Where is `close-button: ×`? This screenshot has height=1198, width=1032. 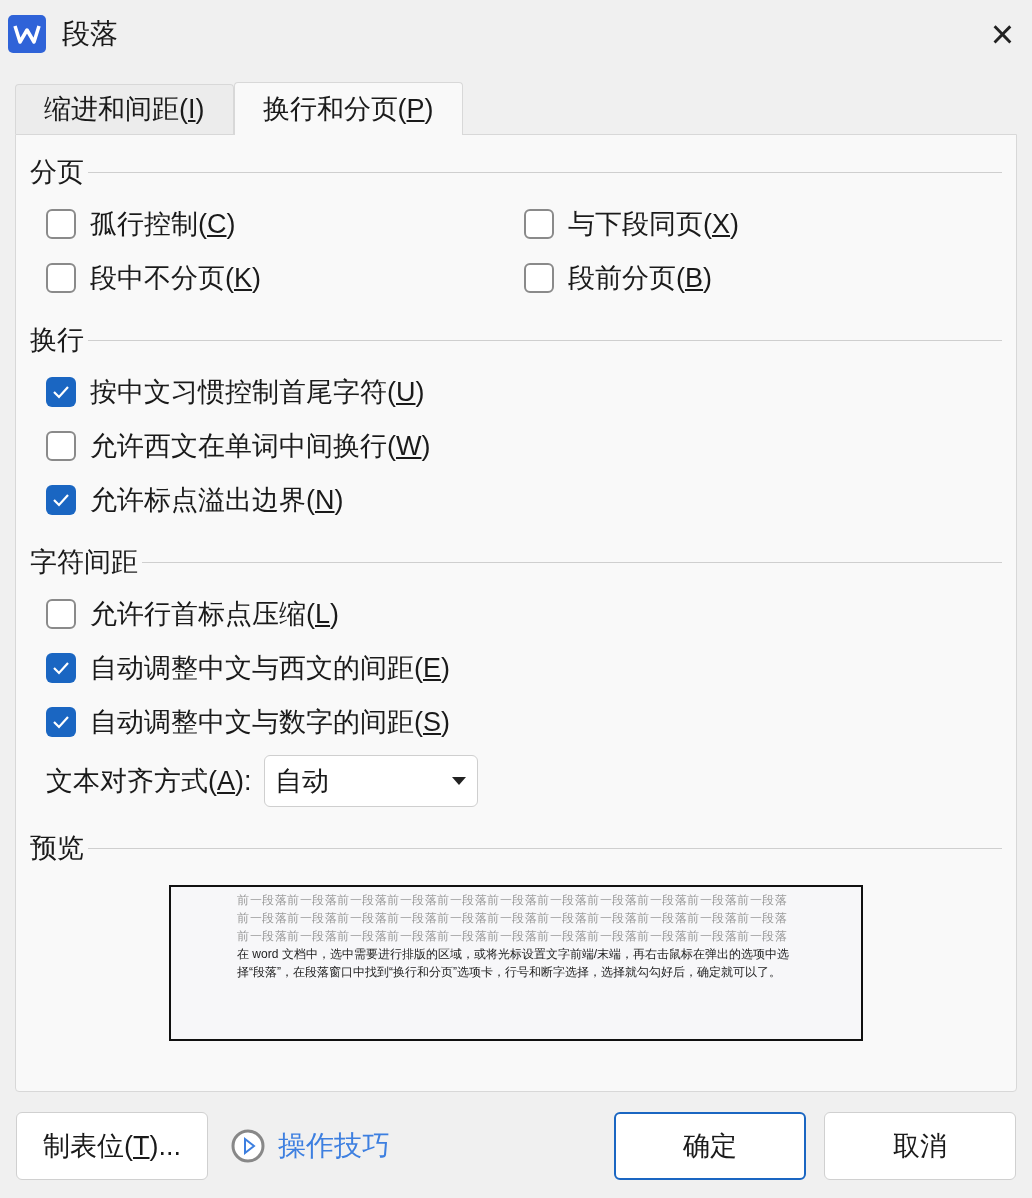
close-button: × is located at coordinates (1002, 34).